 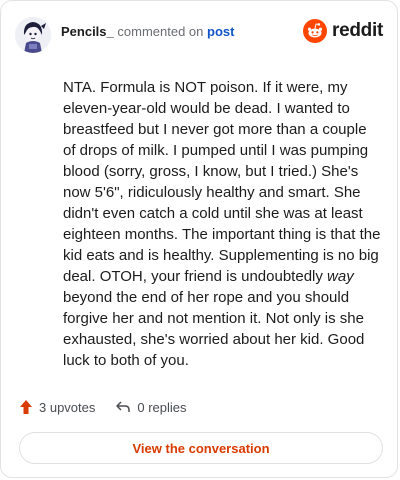 I want to click on username-link: Pencils_, so click(x=87, y=31).